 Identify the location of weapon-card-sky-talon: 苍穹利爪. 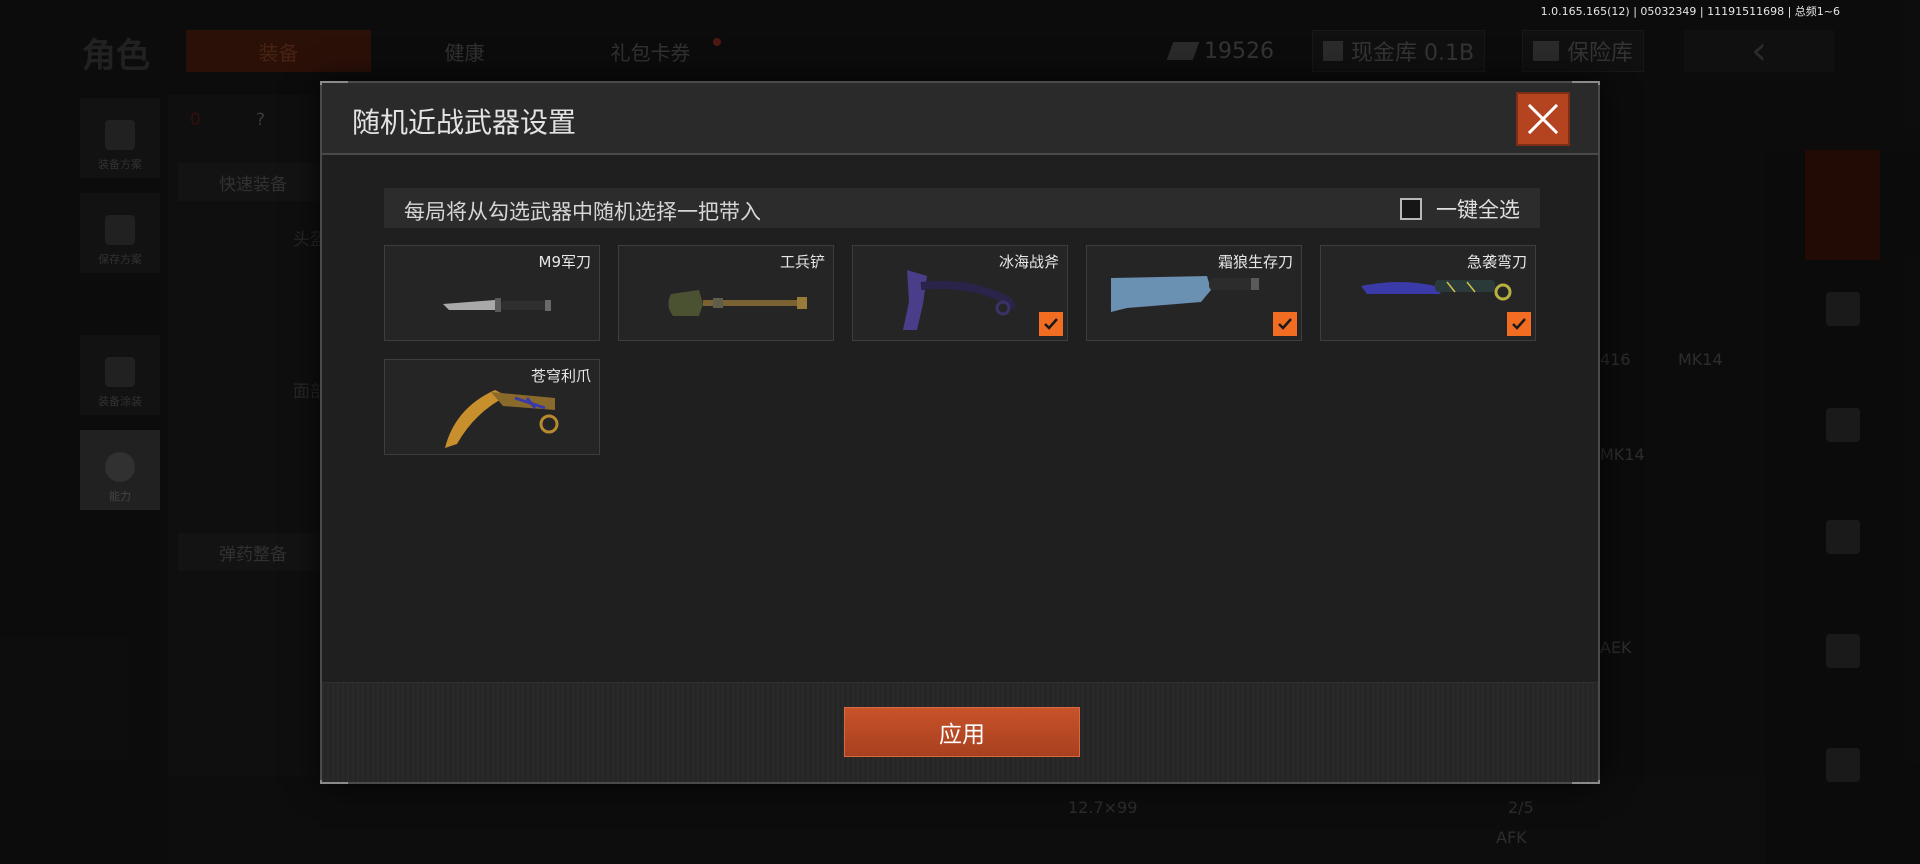
(492, 407).